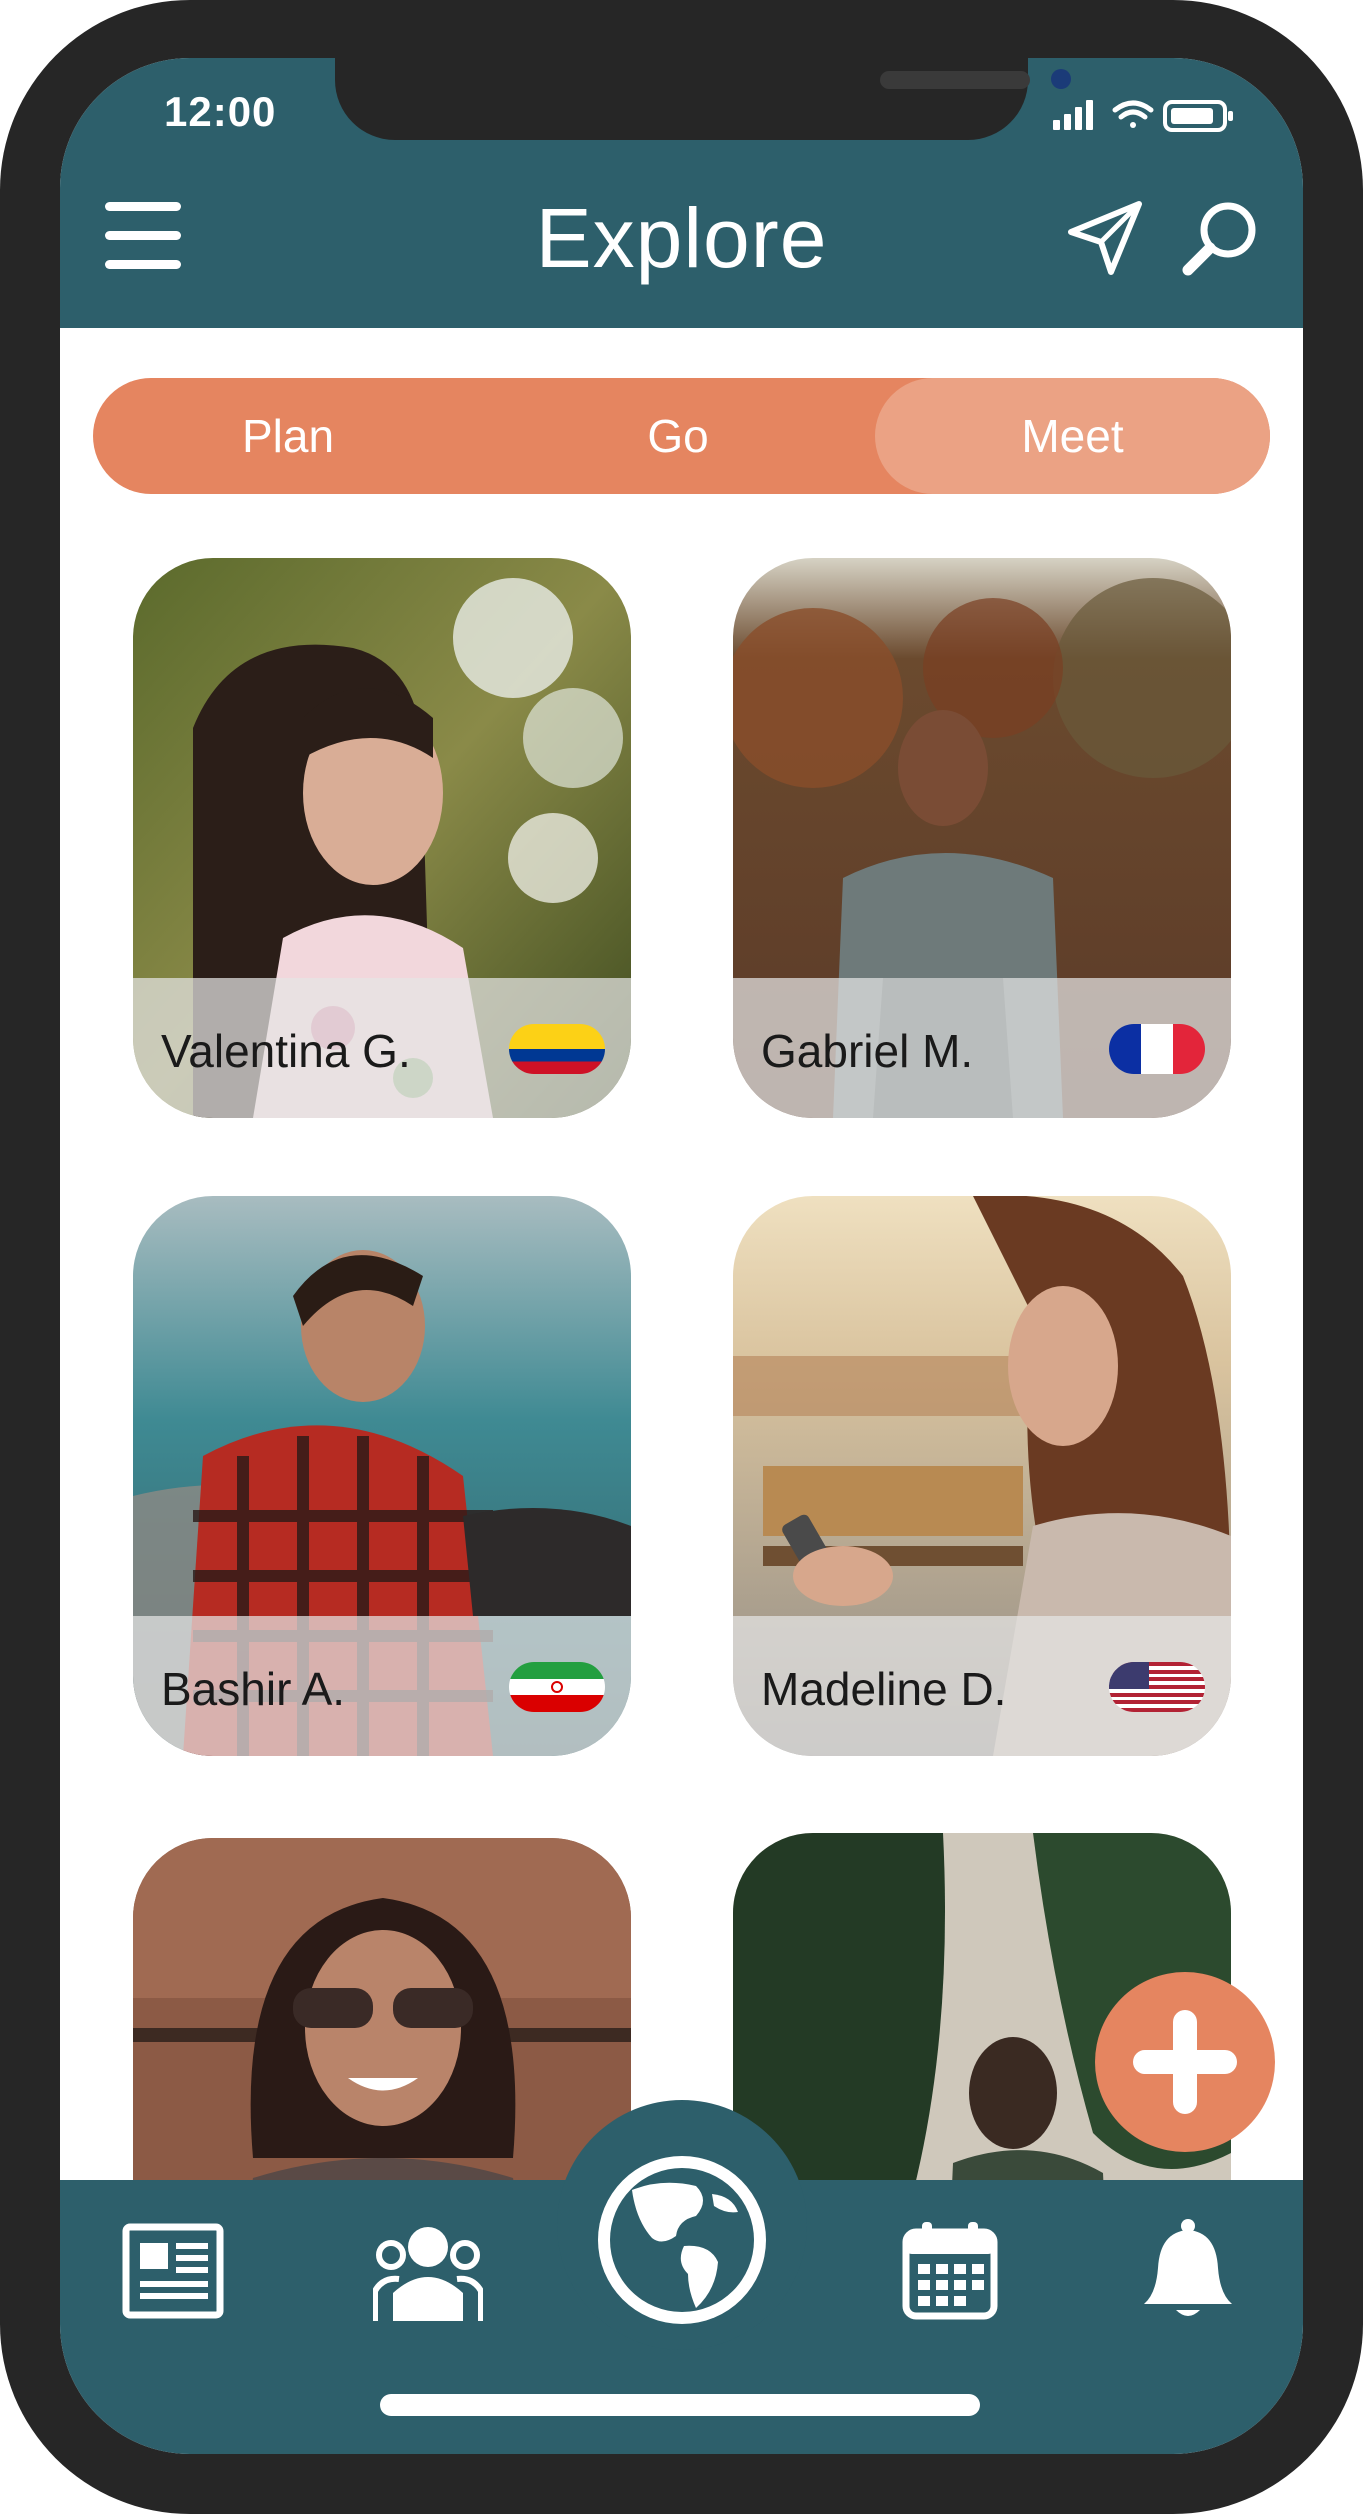 The image size is (1363, 2514). Describe the element at coordinates (678, 436) in the screenshot. I see `tab-go: Go` at that location.